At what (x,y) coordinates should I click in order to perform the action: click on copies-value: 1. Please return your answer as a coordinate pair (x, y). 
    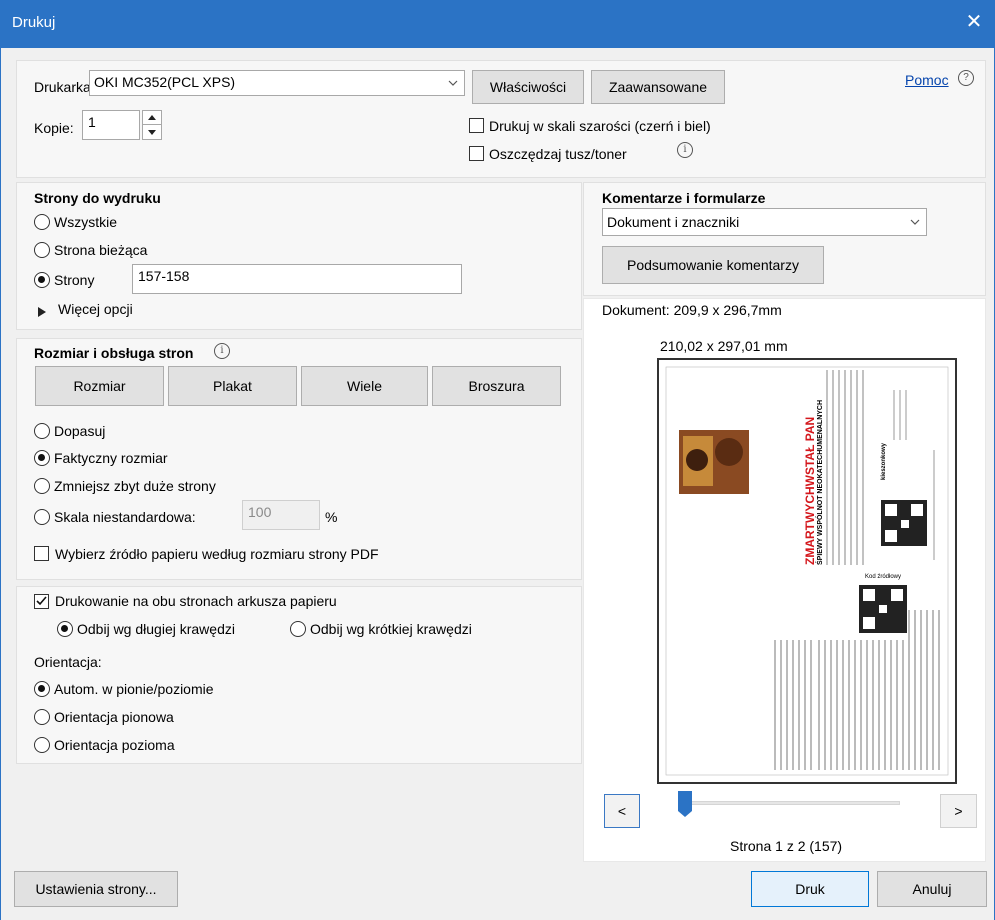
    Looking at the image, I should click on (92, 122).